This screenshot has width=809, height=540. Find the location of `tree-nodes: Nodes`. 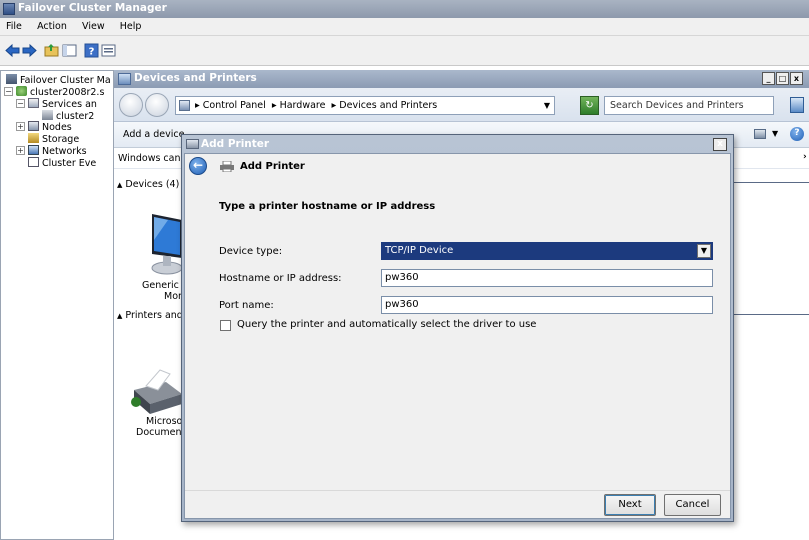

tree-nodes: Nodes is located at coordinates (50, 127).